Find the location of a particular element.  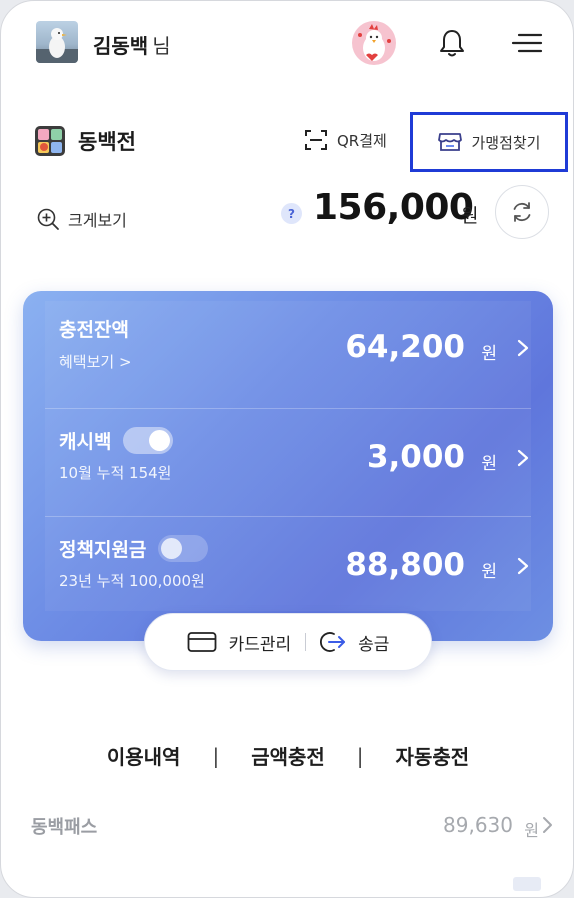

user-suffix: 님 is located at coordinates (161, 46).